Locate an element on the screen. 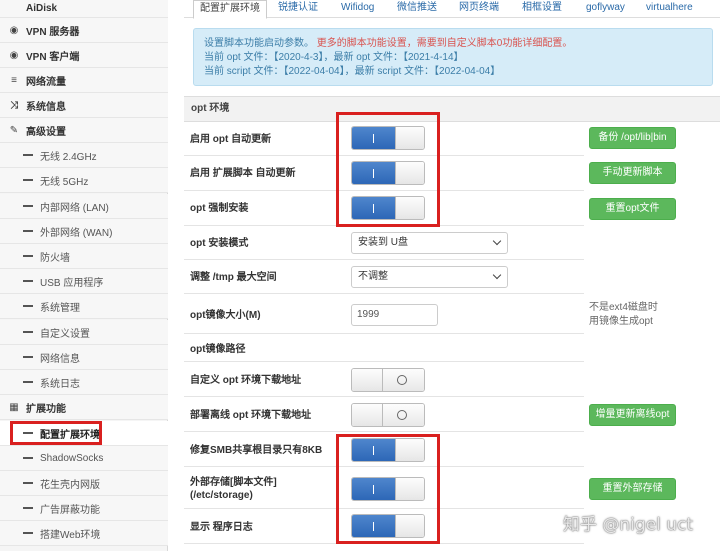  sidebar-item: 自定义设置 is located at coordinates (84, 332).